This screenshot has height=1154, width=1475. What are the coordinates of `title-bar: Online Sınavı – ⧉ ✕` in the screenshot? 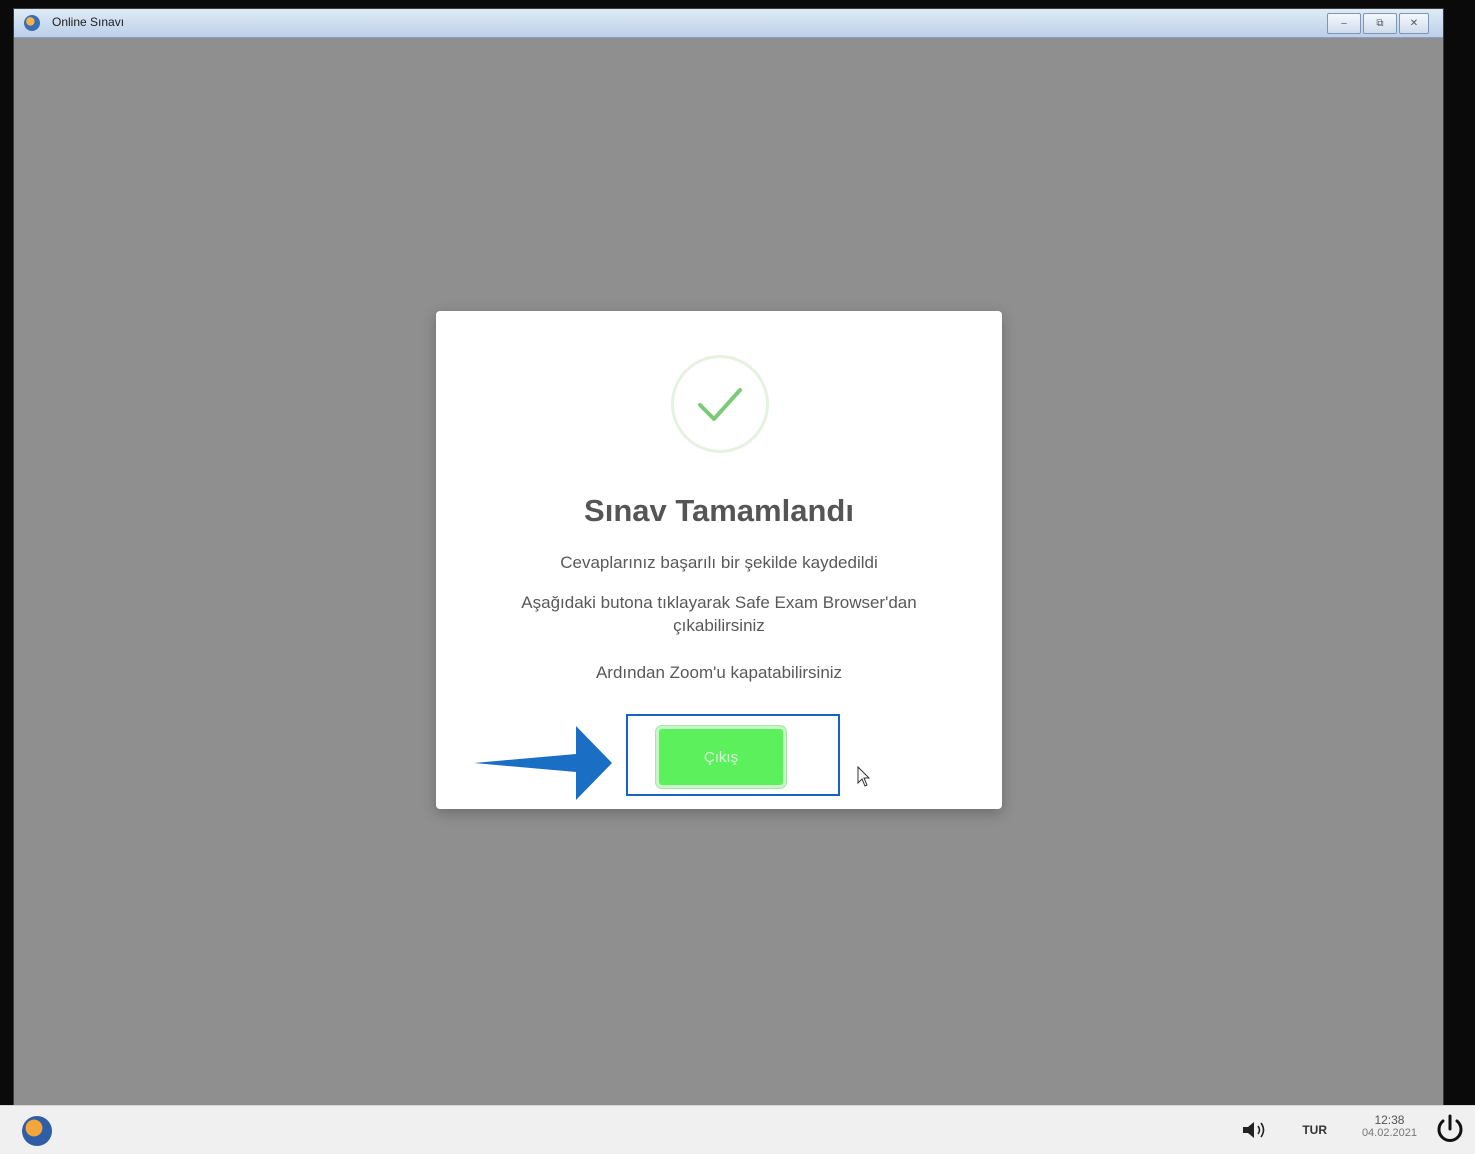 It's located at (728, 23).